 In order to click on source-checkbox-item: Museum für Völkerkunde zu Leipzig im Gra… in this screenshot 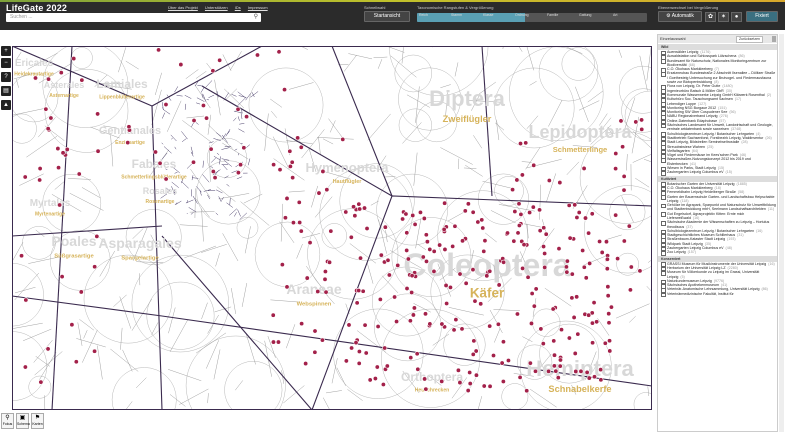, I will do `click(717, 274)`.